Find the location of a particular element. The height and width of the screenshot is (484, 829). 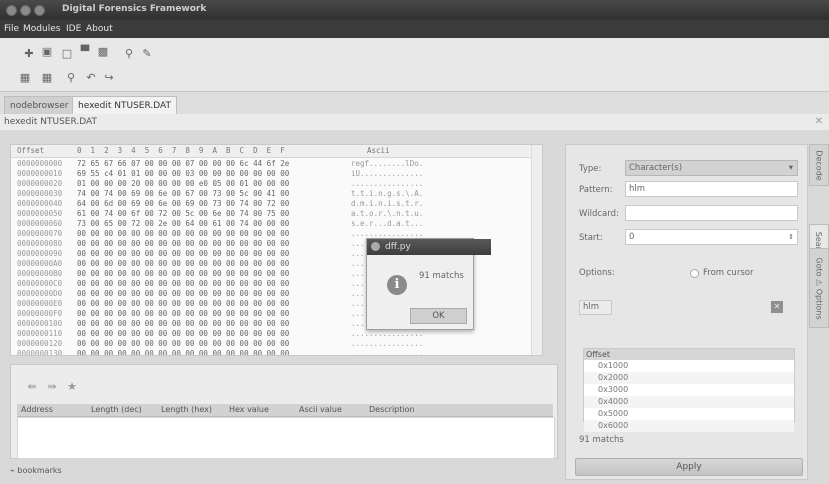

offset-item: 0x5000 is located at coordinates (689, 414).